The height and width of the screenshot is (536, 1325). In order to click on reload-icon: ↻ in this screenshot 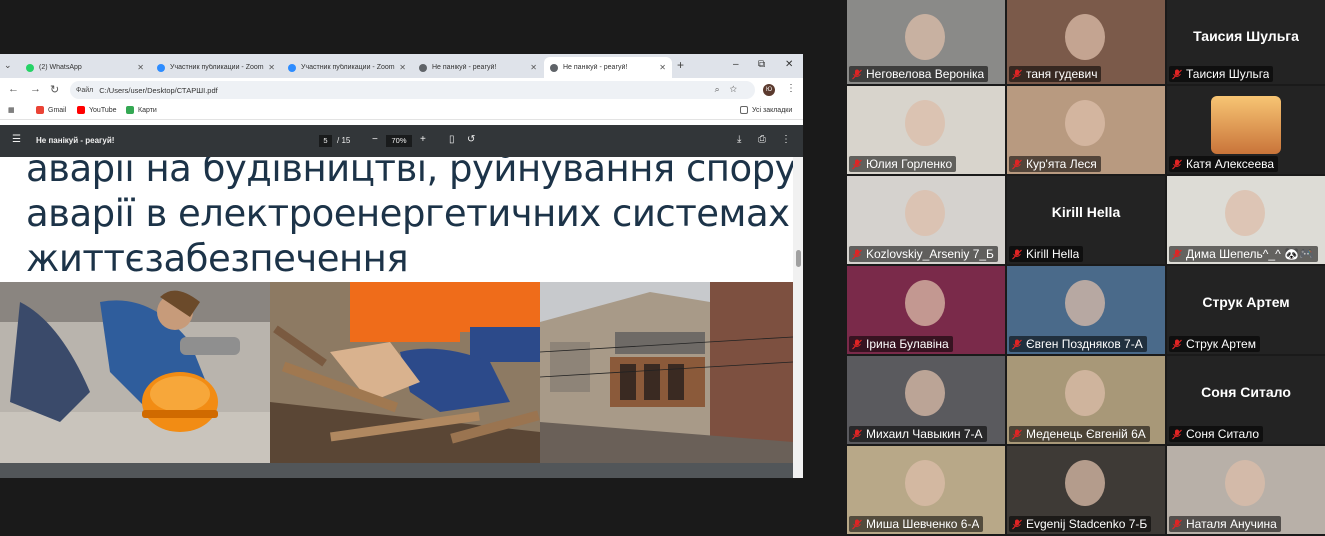, I will do `click(54, 89)`.